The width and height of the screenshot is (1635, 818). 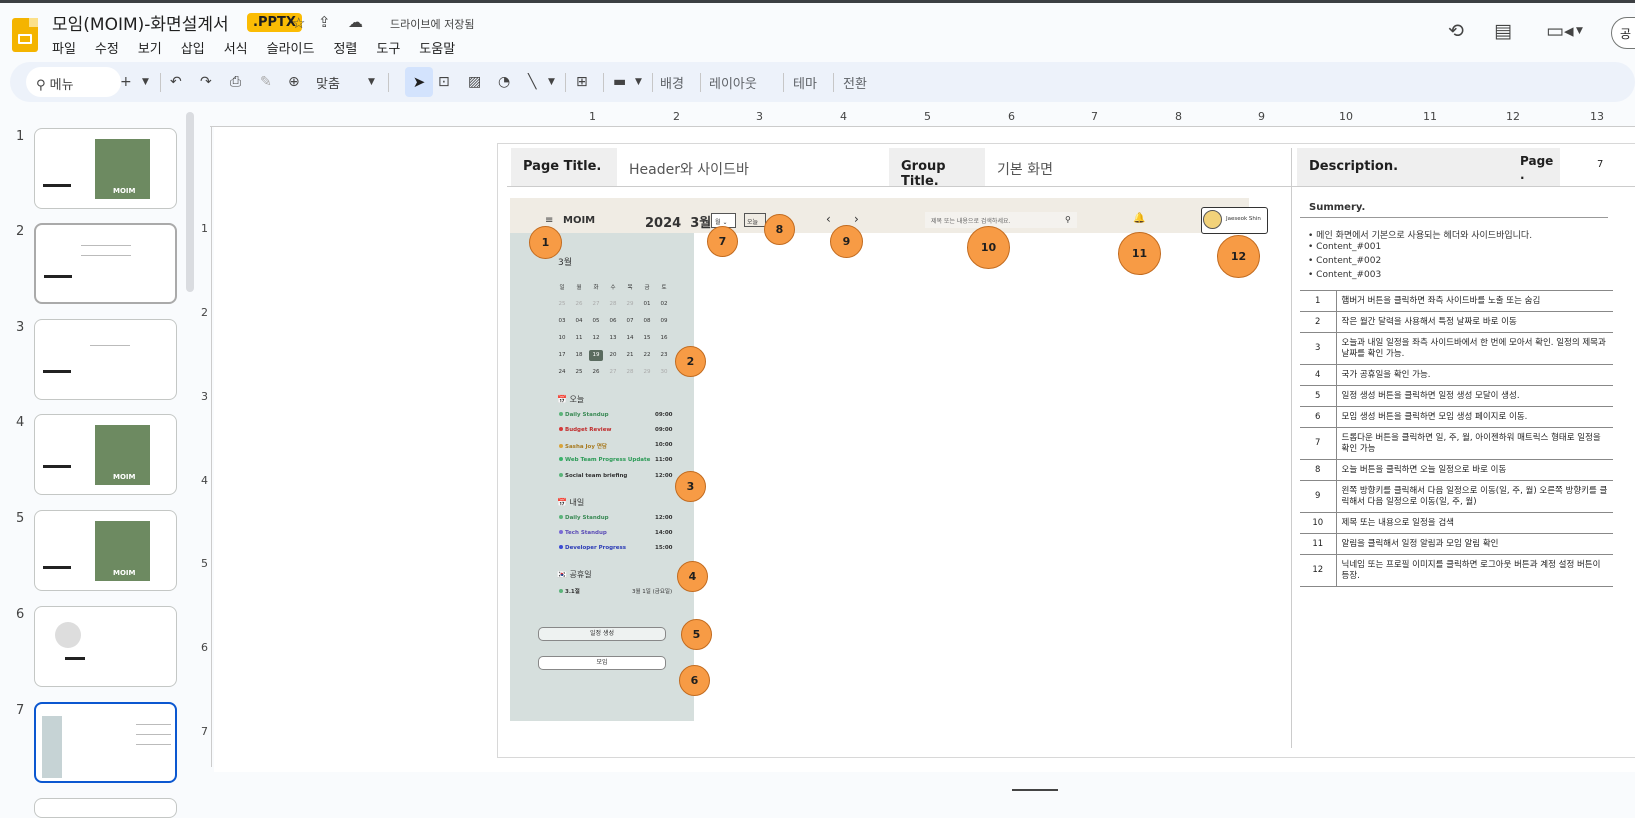 What do you see at coordinates (562, 321) in the screenshot?
I see `calendar-day: 03` at bounding box center [562, 321].